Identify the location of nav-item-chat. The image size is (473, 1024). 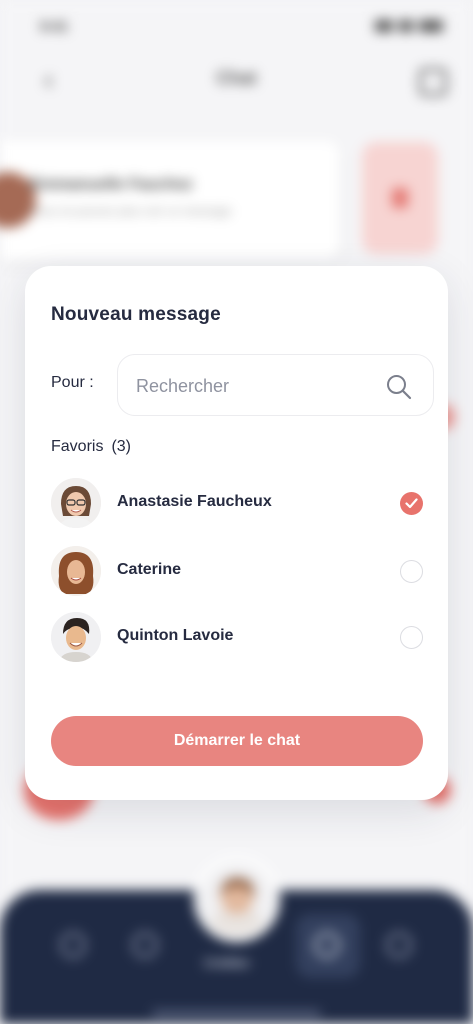
(328, 946).